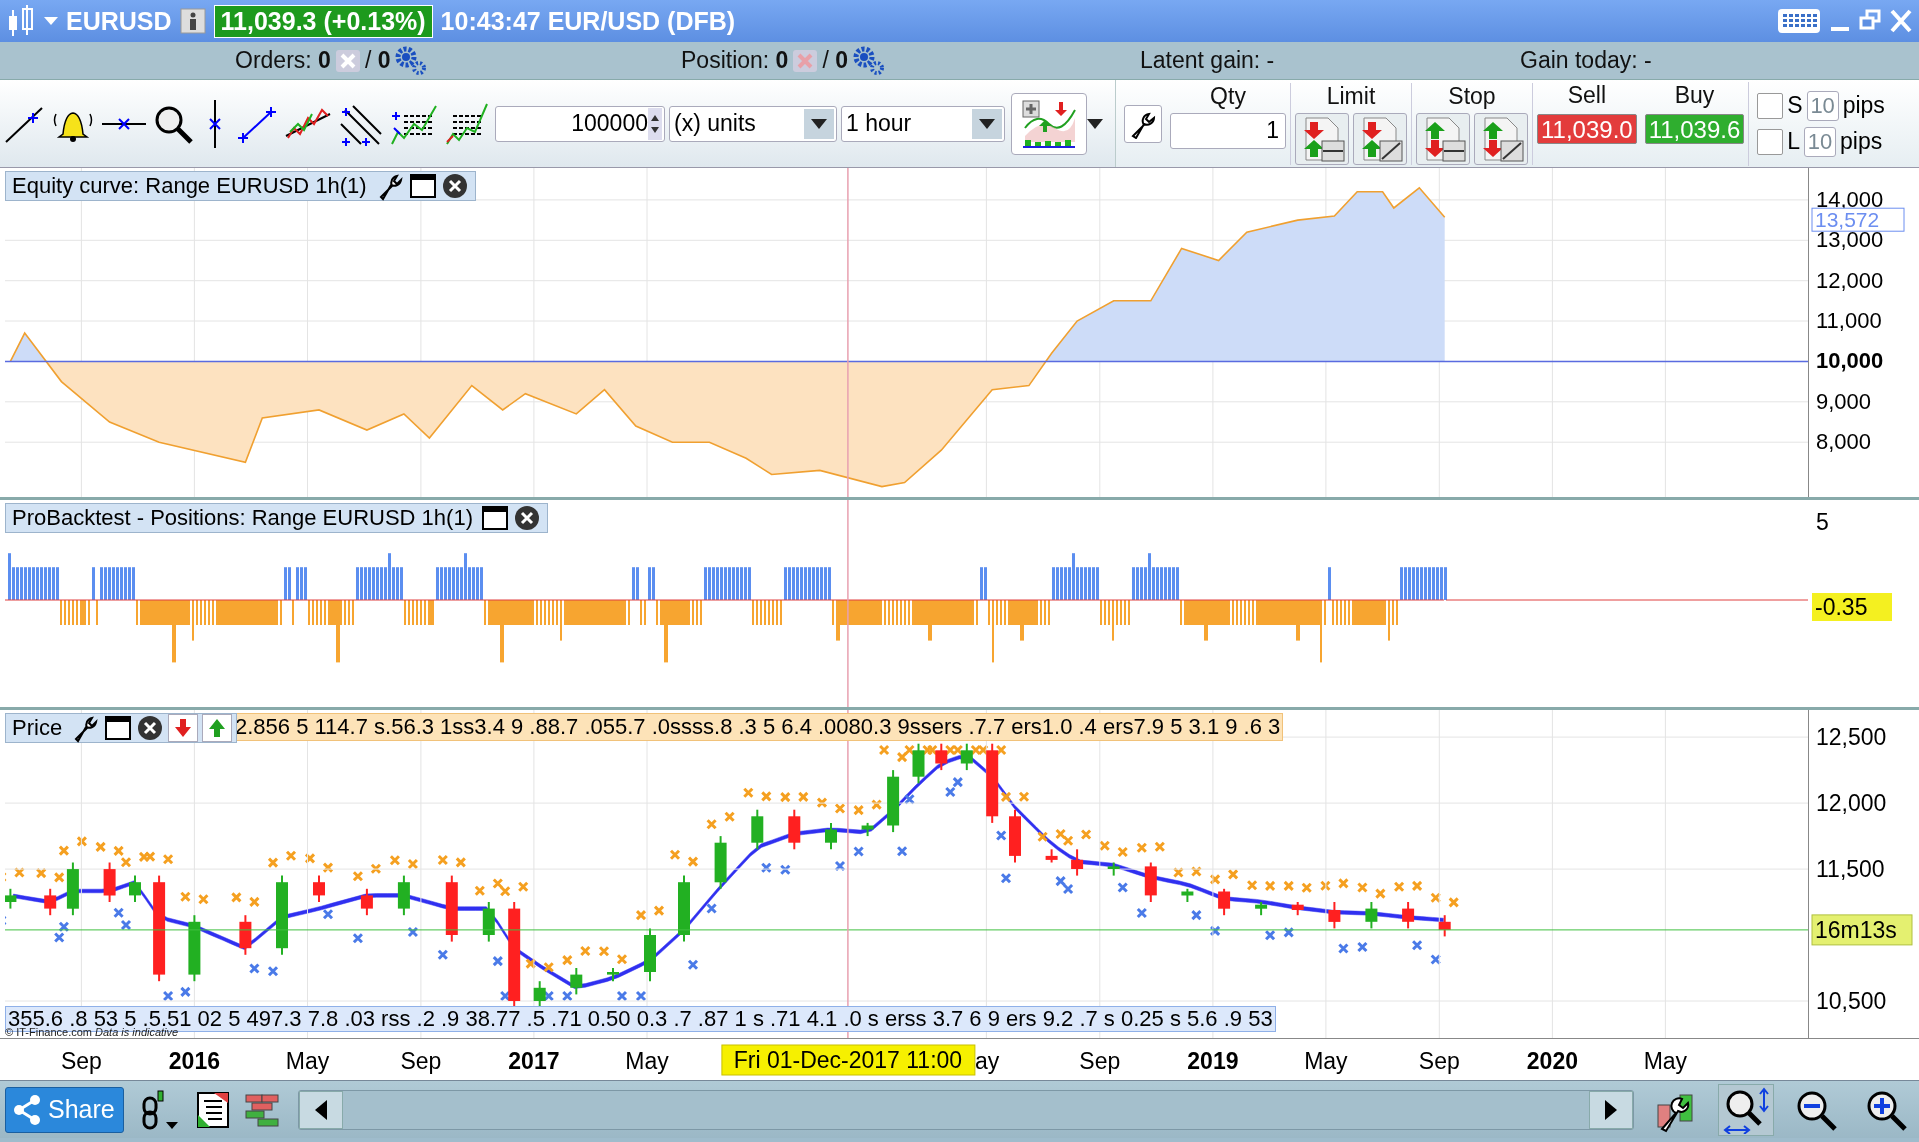 The image size is (1919, 1142). What do you see at coordinates (119, 21) in the screenshot?
I see `instrument-symbol: EURUSD` at bounding box center [119, 21].